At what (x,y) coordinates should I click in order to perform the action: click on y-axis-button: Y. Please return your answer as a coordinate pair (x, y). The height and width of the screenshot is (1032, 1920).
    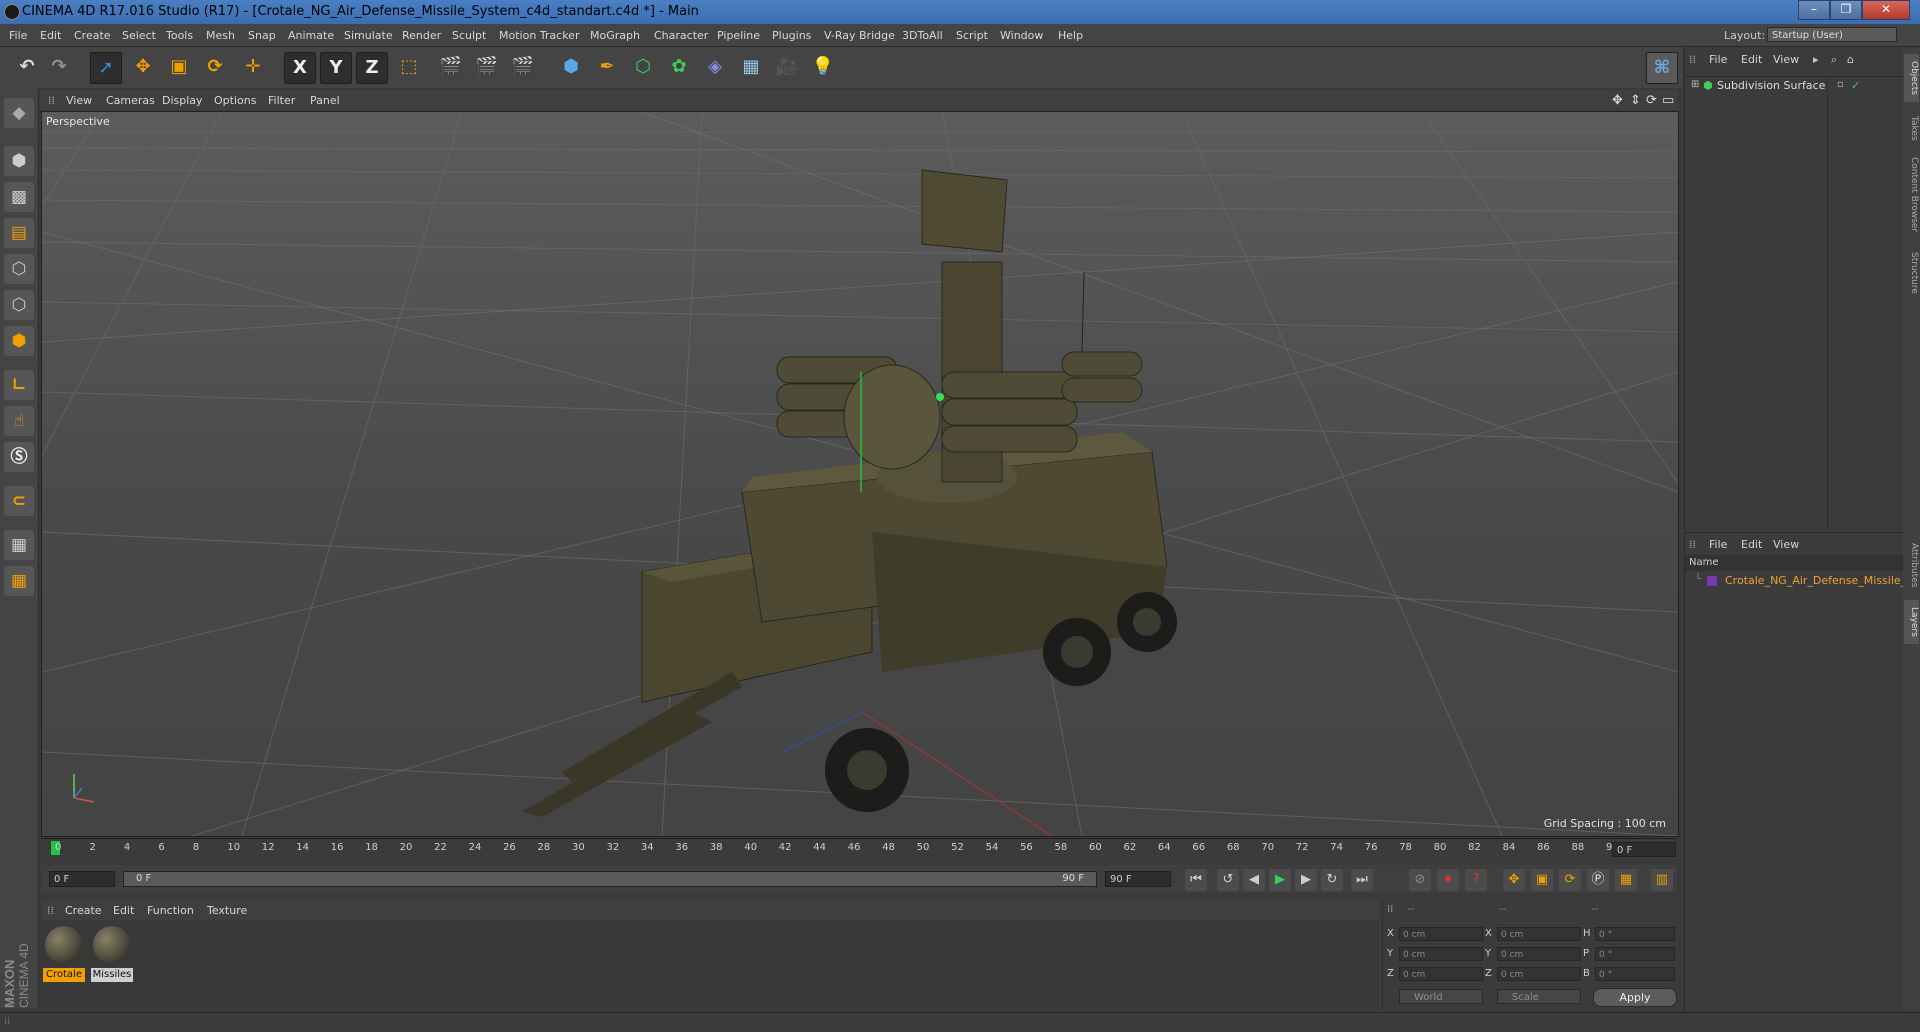
    Looking at the image, I should click on (336, 68).